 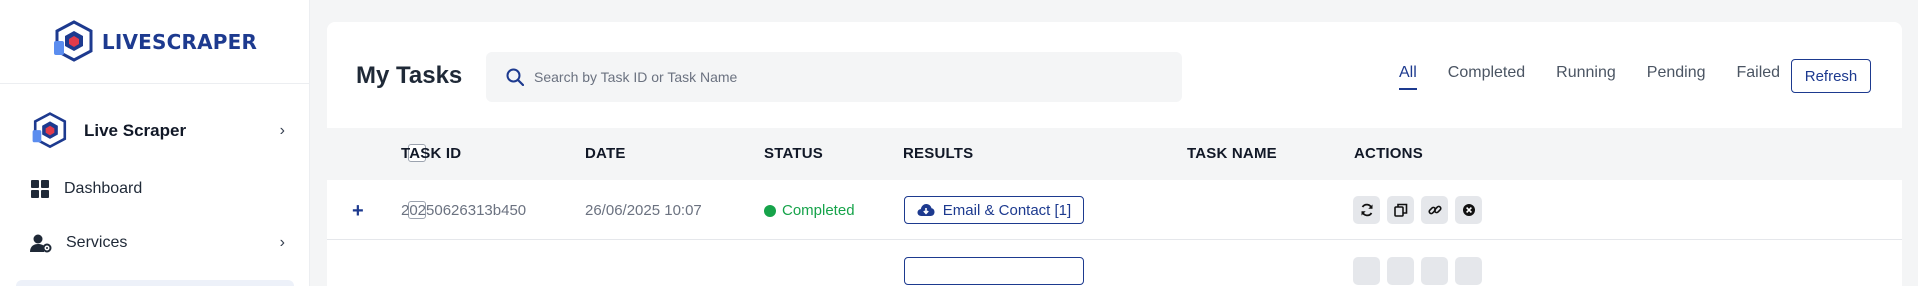 I want to click on expand-row-button: +, so click(x=358, y=211).